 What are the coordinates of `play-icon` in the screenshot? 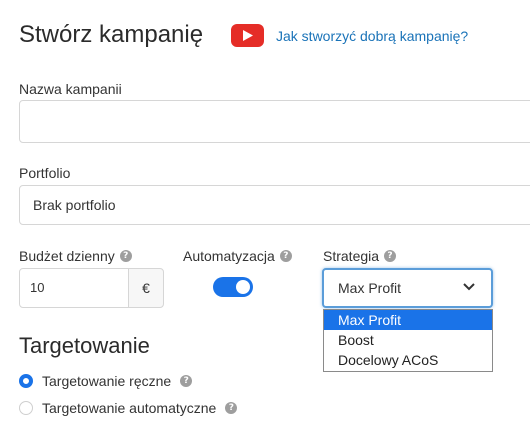 It's located at (248, 35).